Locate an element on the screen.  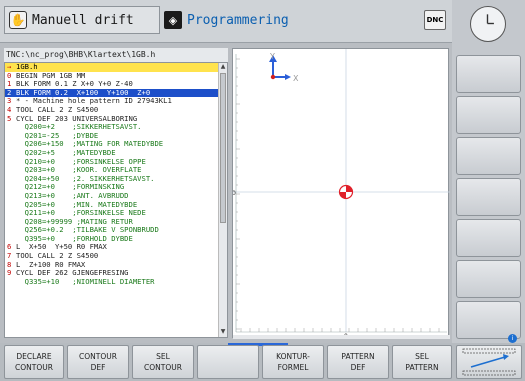
mode-programming-label: Programmering is located at coordinates (238, 20).